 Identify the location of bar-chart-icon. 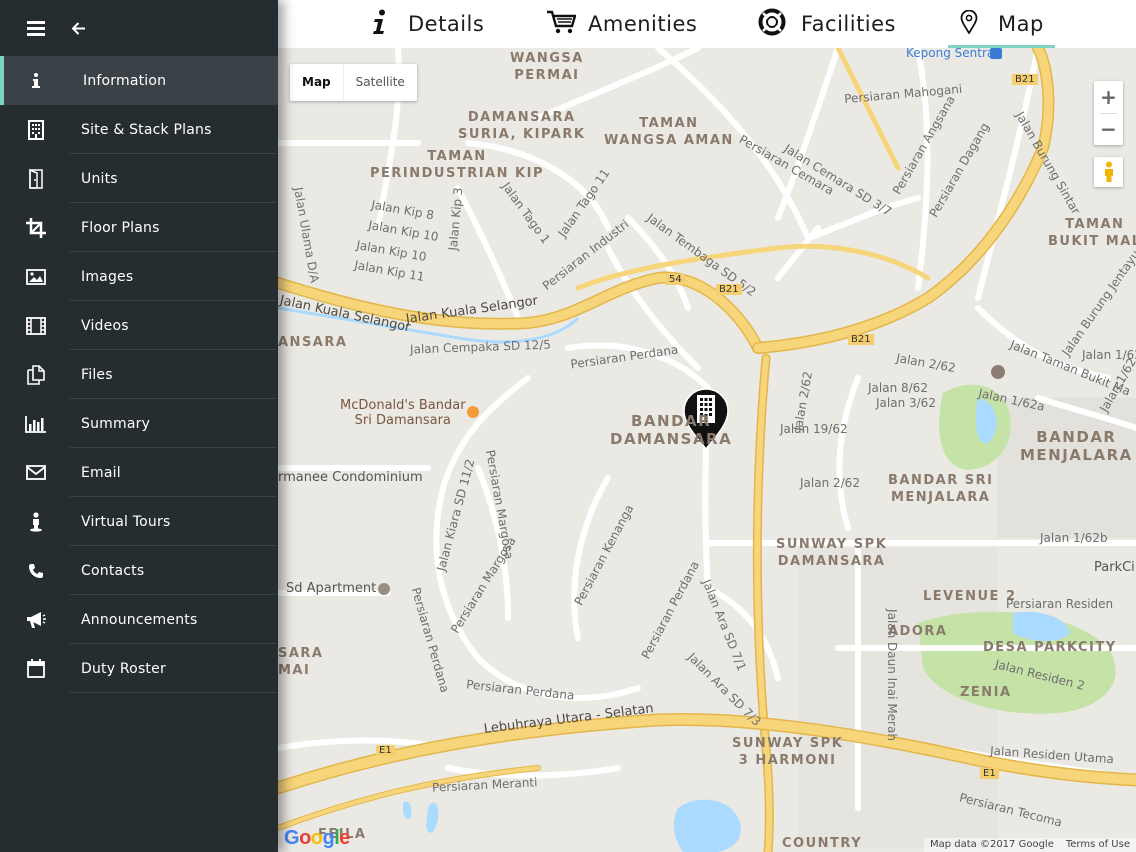
(36, 423).